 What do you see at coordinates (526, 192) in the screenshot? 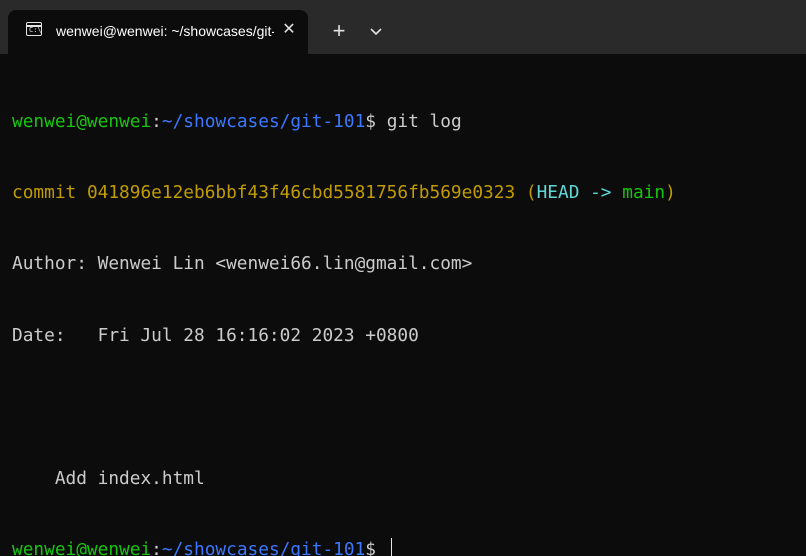
I see `commit-open-paren: (` at bounding box center [526, 192].